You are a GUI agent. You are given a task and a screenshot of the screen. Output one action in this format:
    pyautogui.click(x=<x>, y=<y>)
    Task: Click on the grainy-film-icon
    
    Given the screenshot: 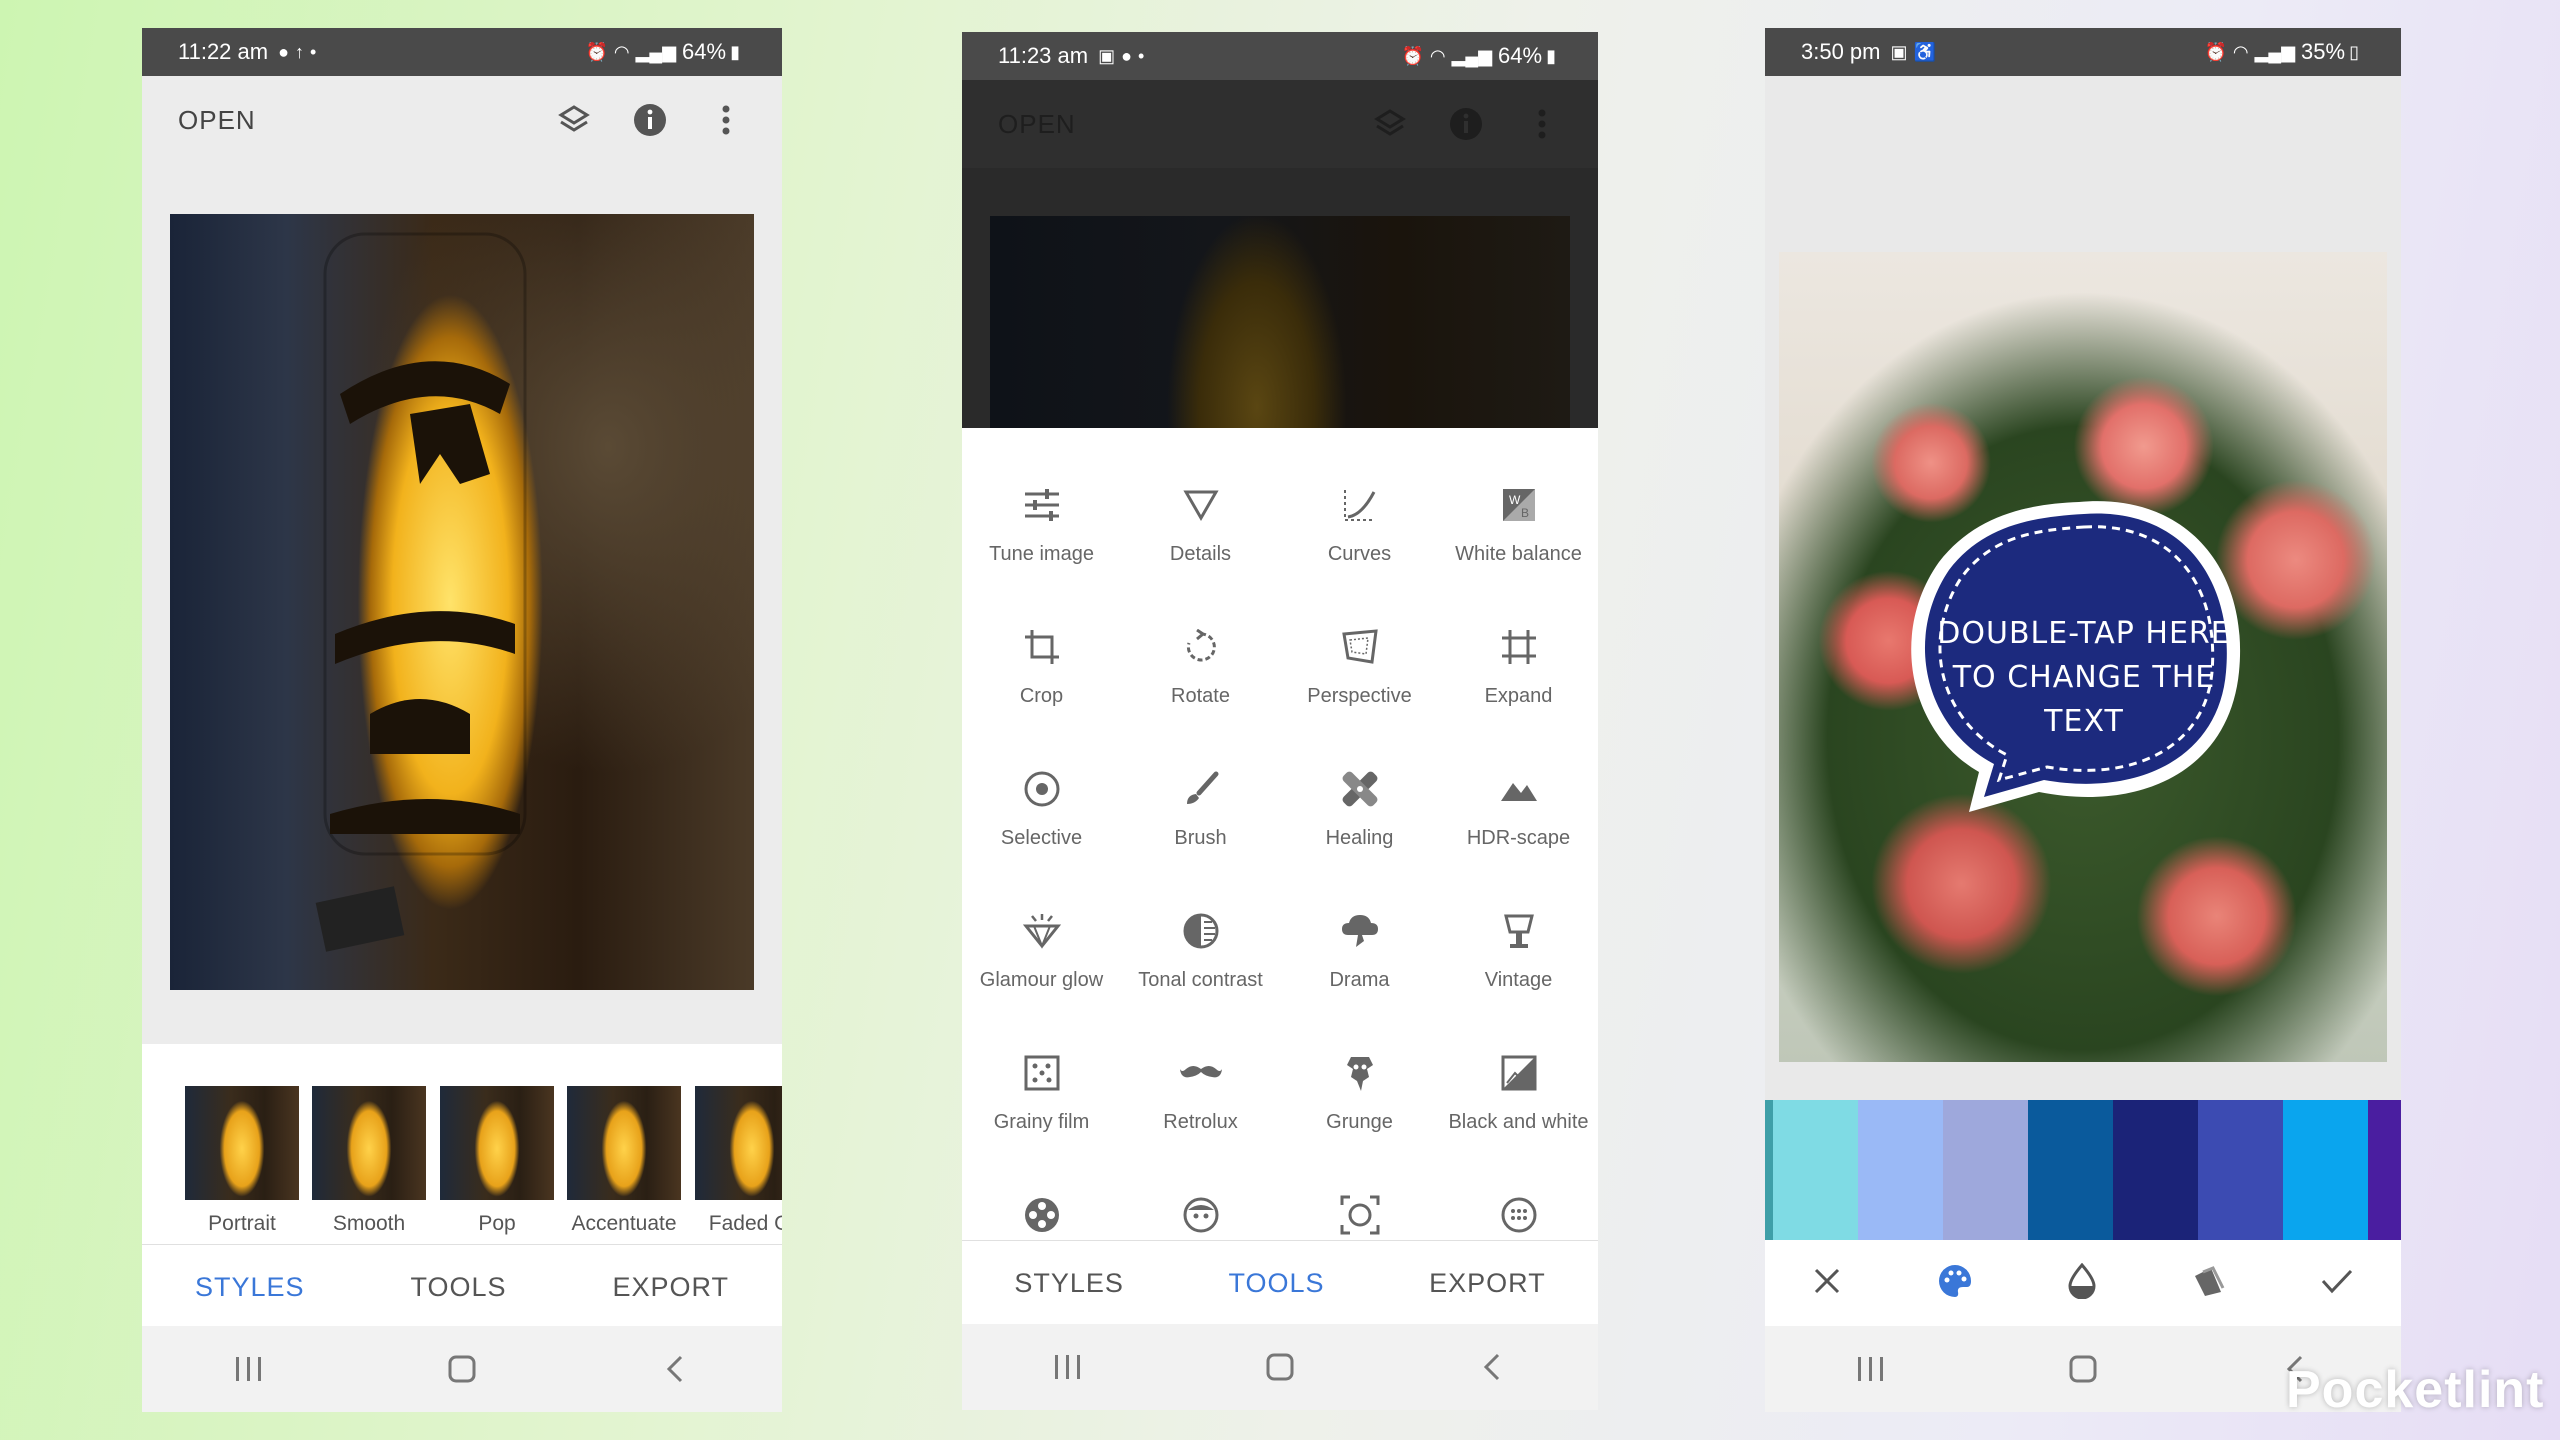 What is the action you would take?
    pyautogui.click(x=1041, y=1073)
    